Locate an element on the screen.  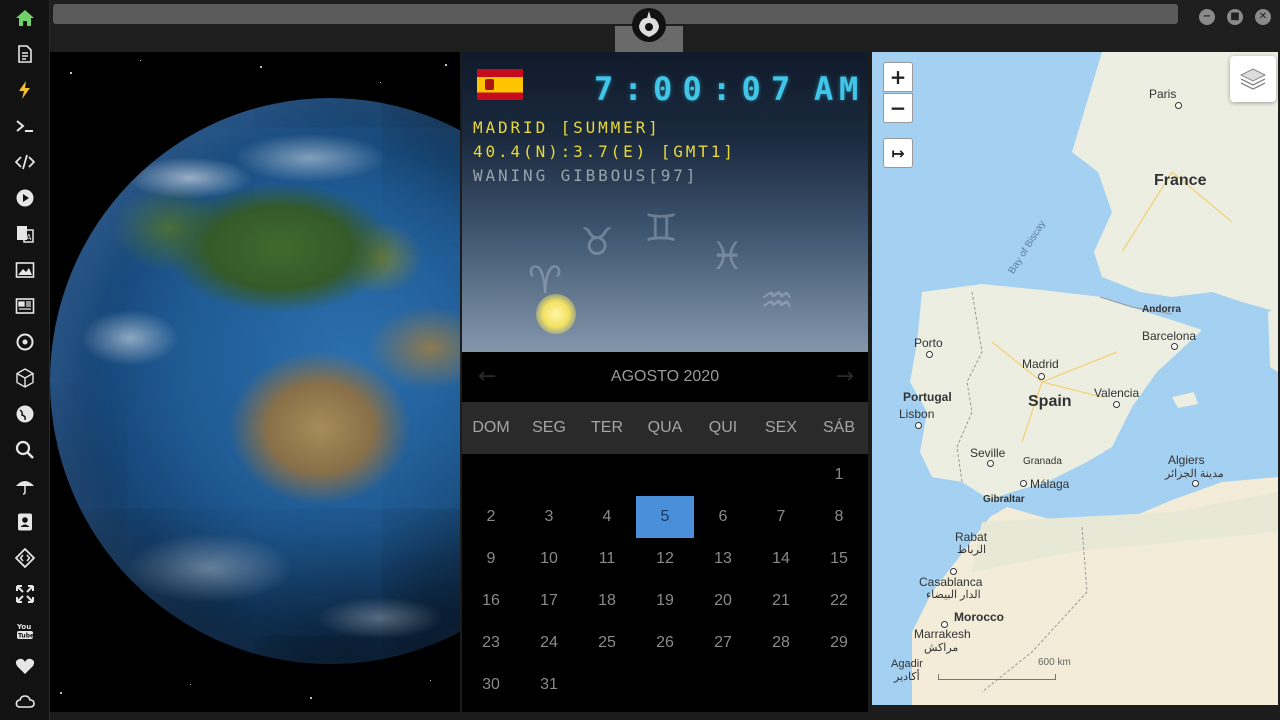
calendar-day: 28 is located at coordinates (781, 643).